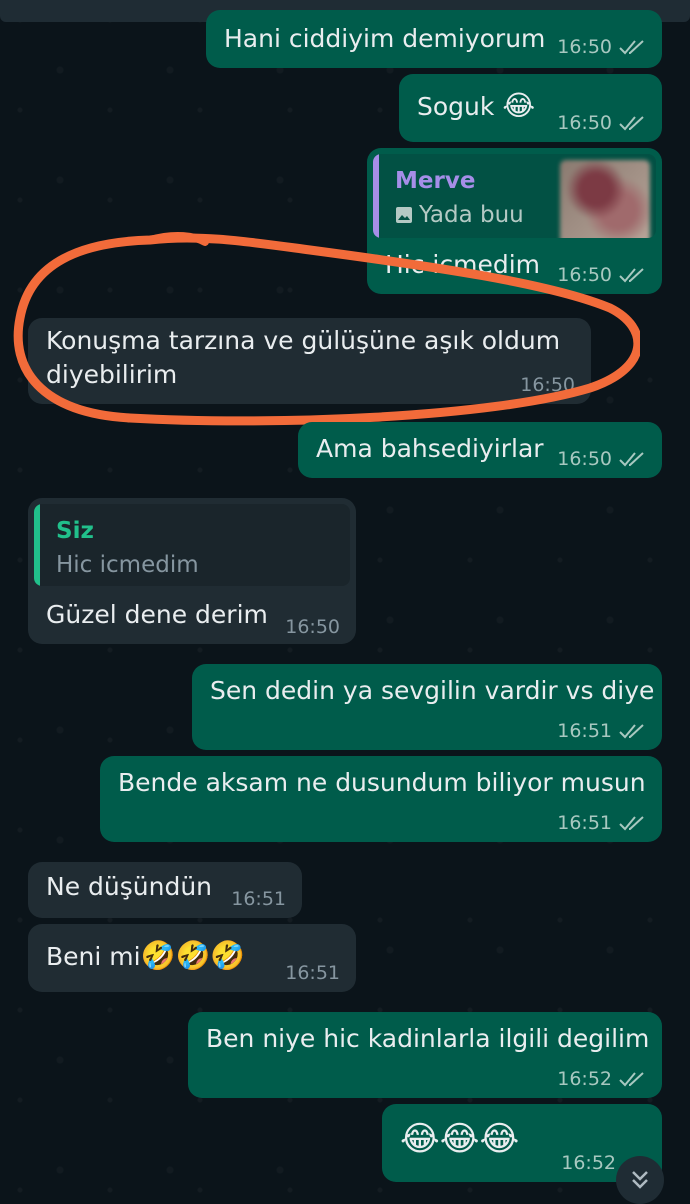 The height and width of the screenshot is (1204, 690). What do you see at coordinates (471, 215) in the screenshot?
I see `reply-text-content: Yada buu` at bounding box center [471, 215].